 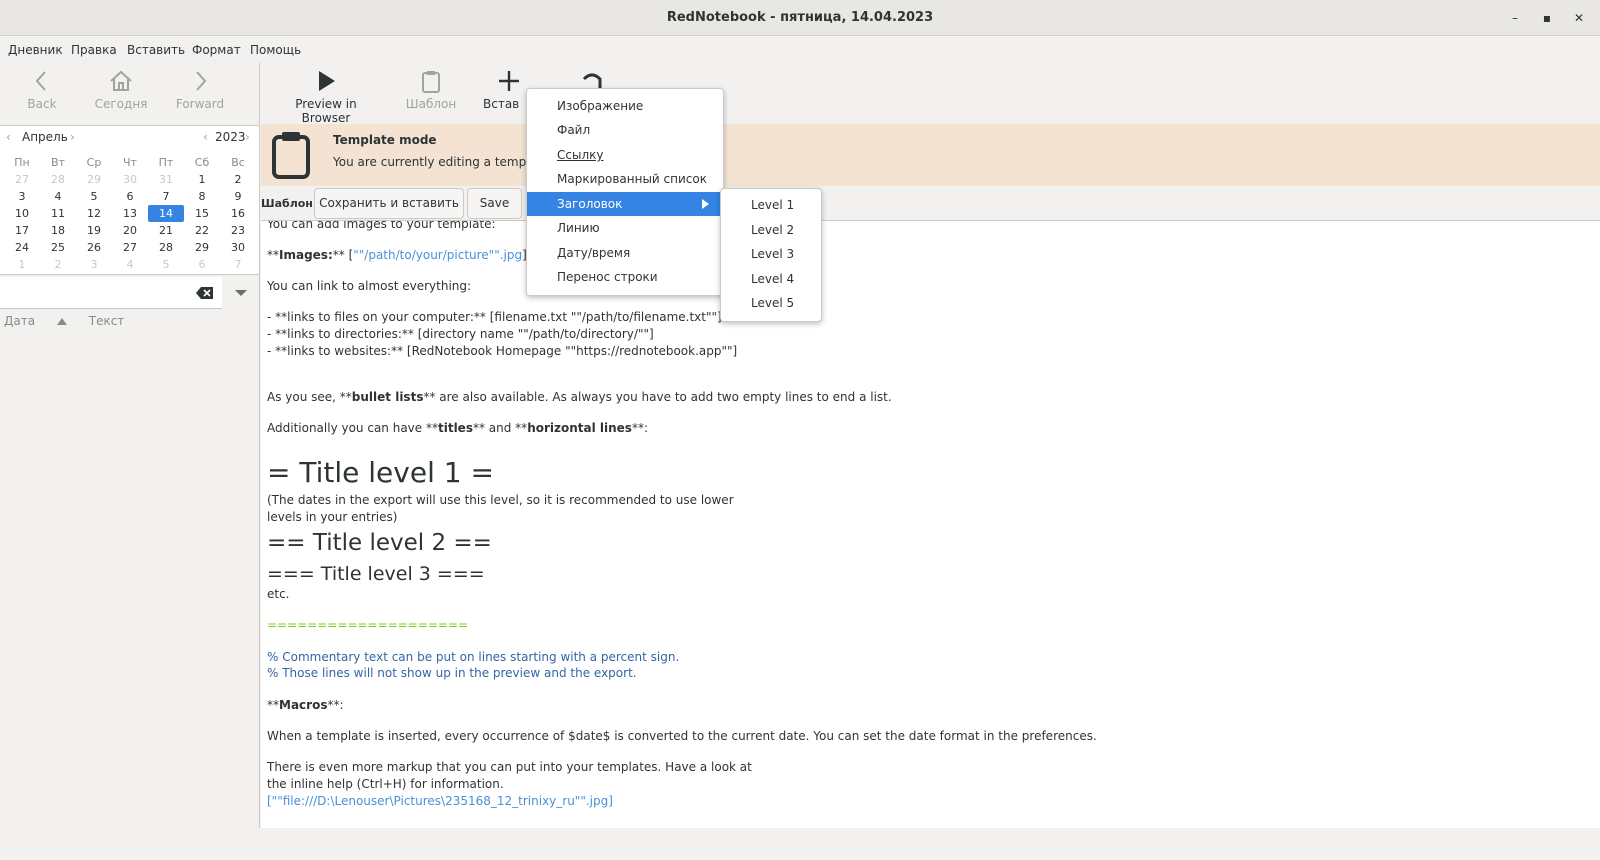 What do you see at coordinates (156, 50) in the screenshot?
I see `menu-insert: Вставить` at bounding box center [156, 50].